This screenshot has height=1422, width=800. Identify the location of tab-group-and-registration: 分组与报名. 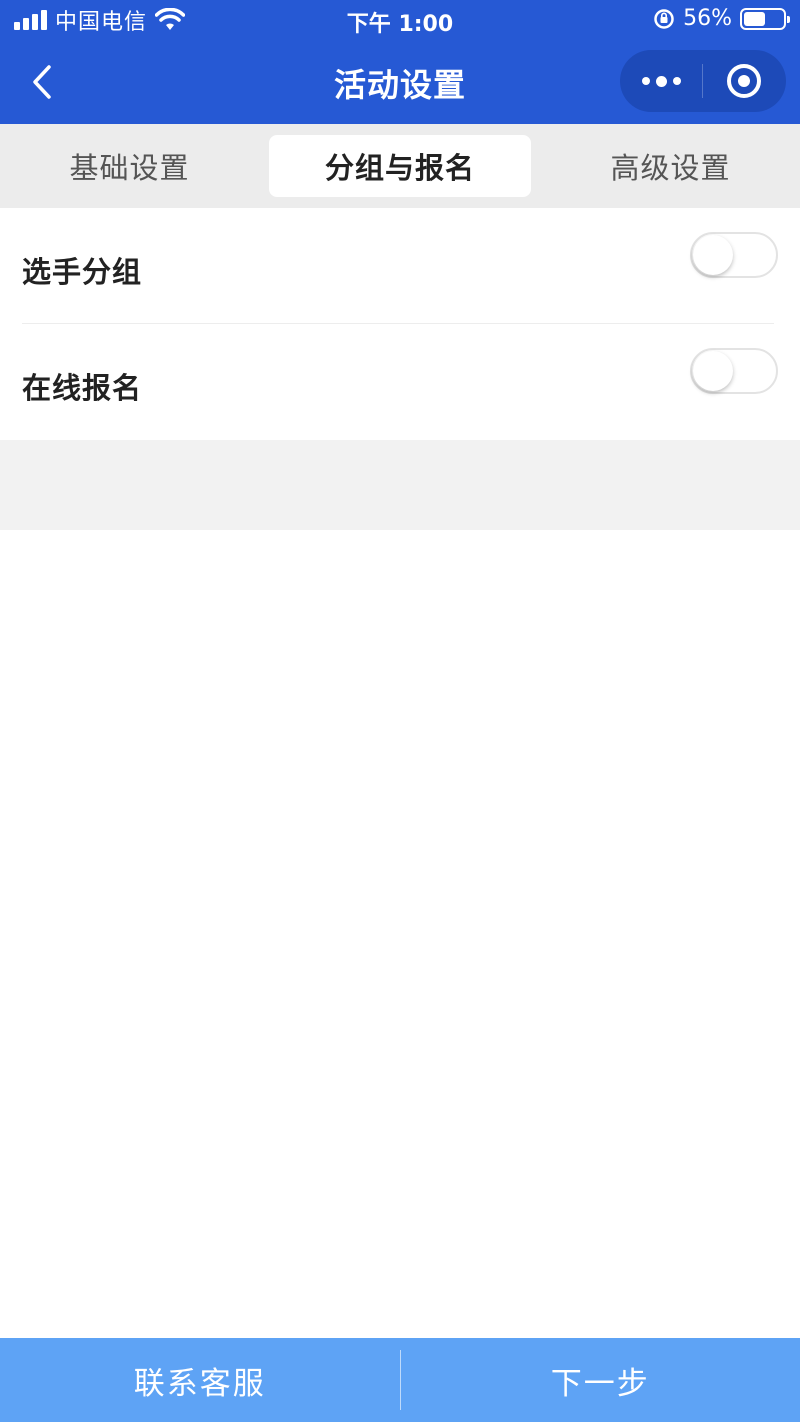
(400, 166).